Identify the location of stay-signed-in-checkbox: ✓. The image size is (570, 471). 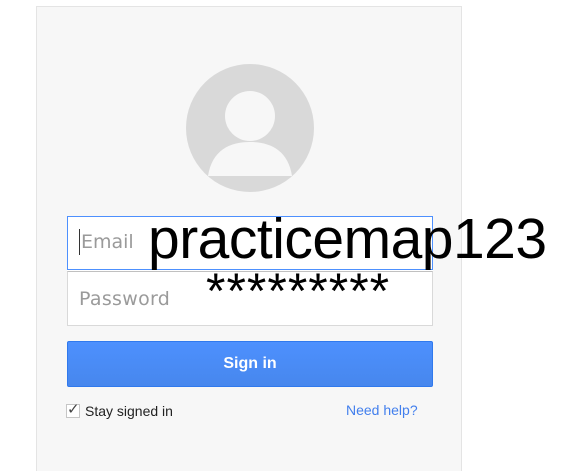
(73, 409).